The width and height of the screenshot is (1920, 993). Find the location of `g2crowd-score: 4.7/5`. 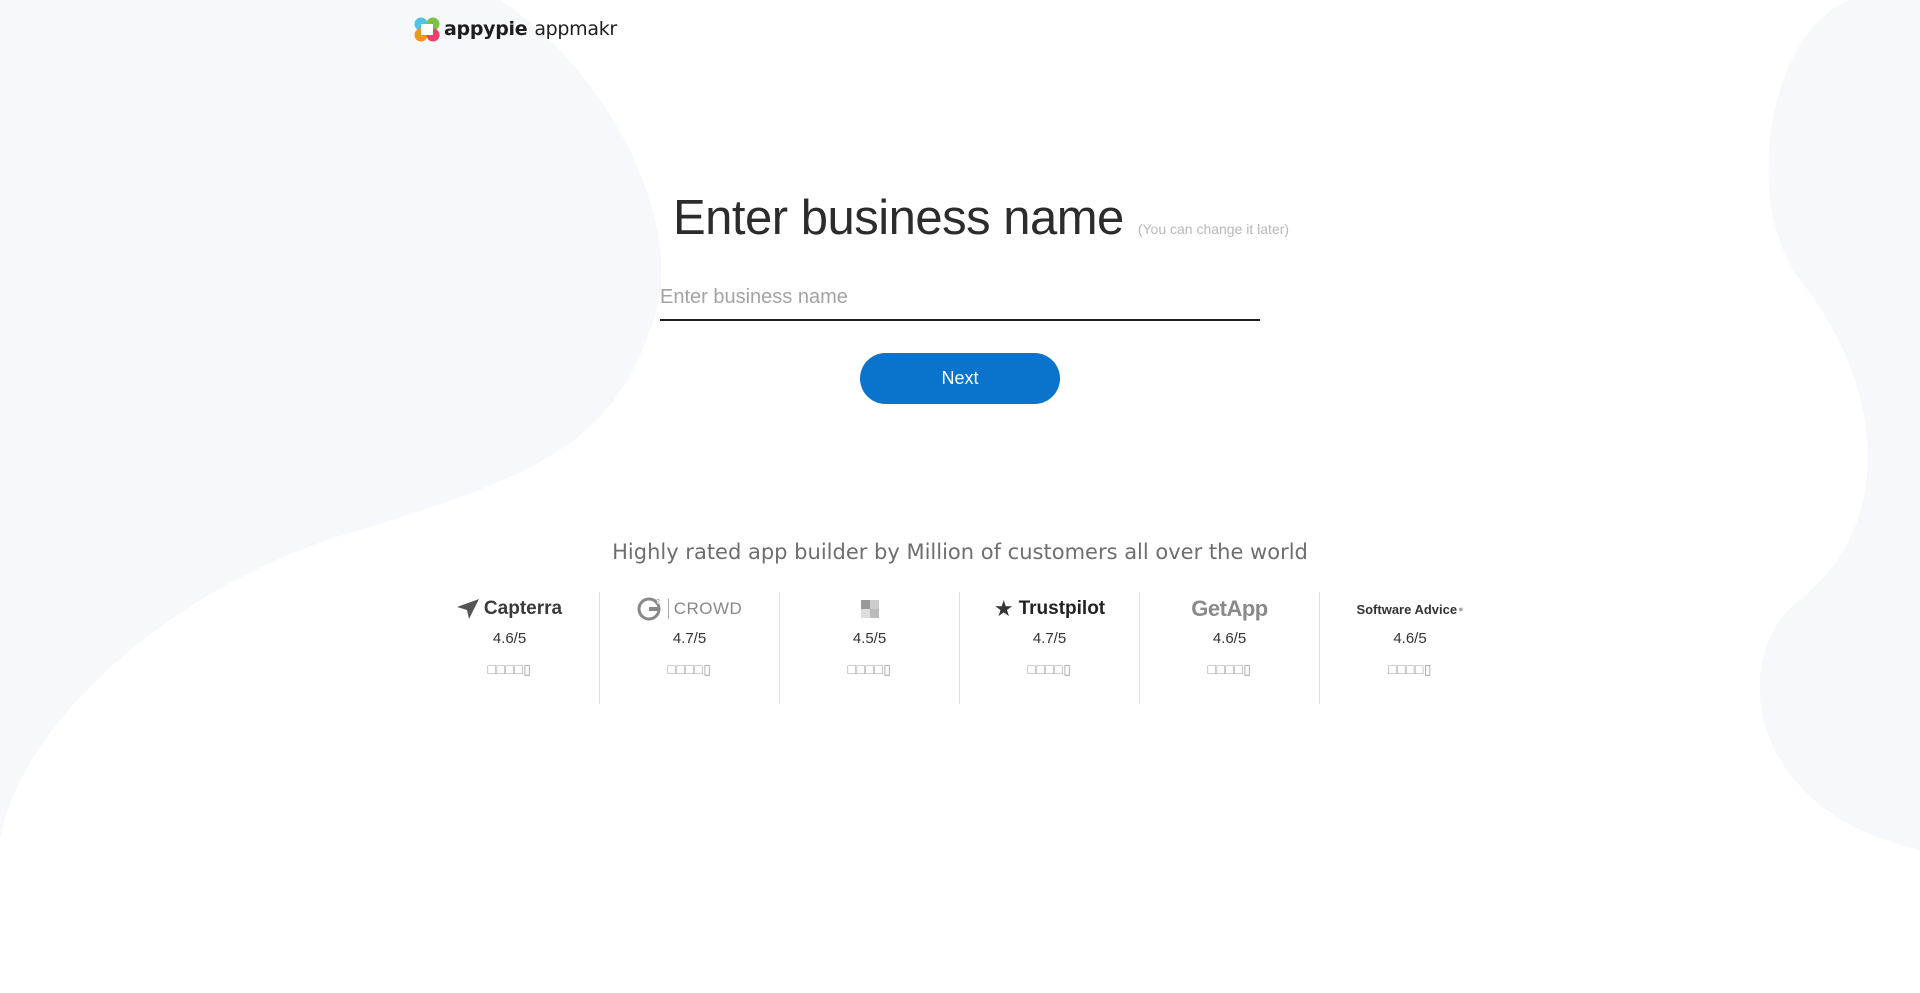

g2crowd-score: 4.7/5 is located at coordinates (689, 638).